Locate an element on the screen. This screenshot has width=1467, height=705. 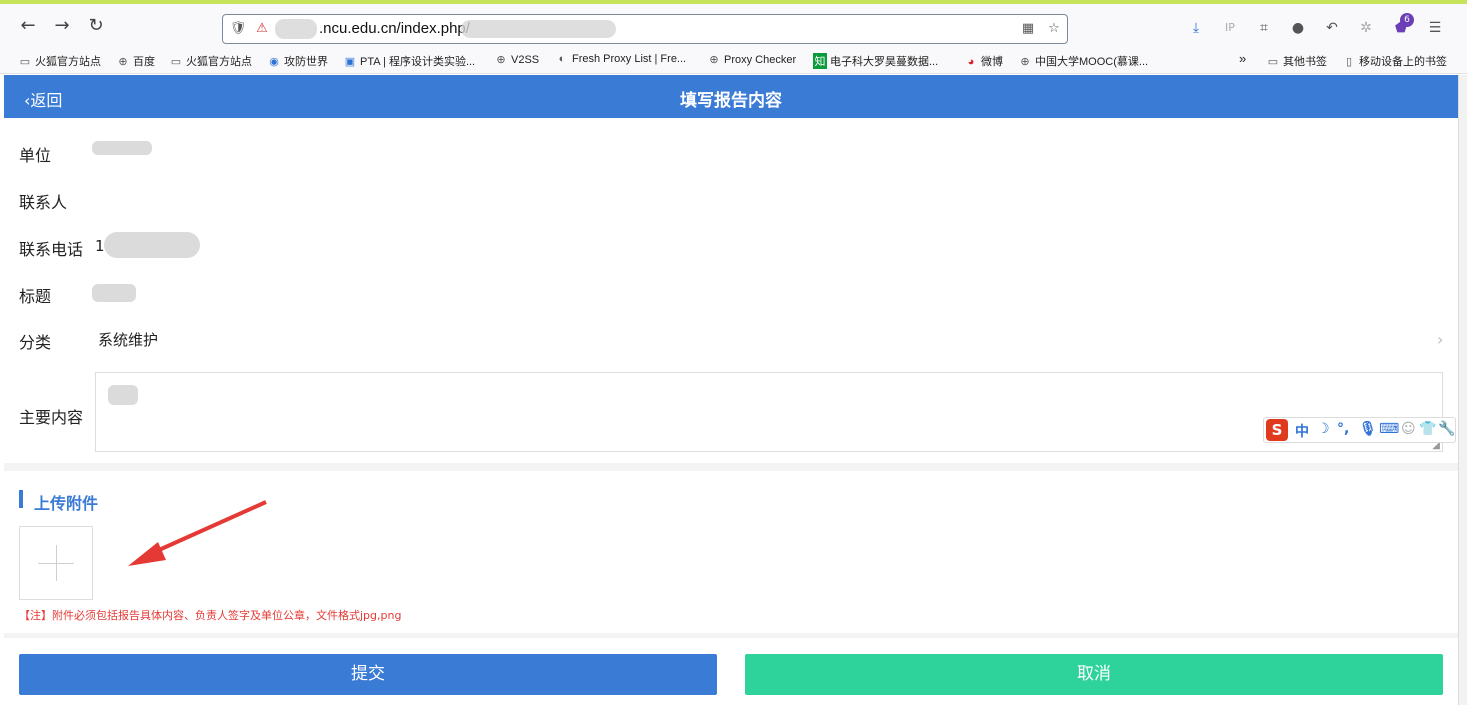
content-redacted is located at coordinates (123, 395).